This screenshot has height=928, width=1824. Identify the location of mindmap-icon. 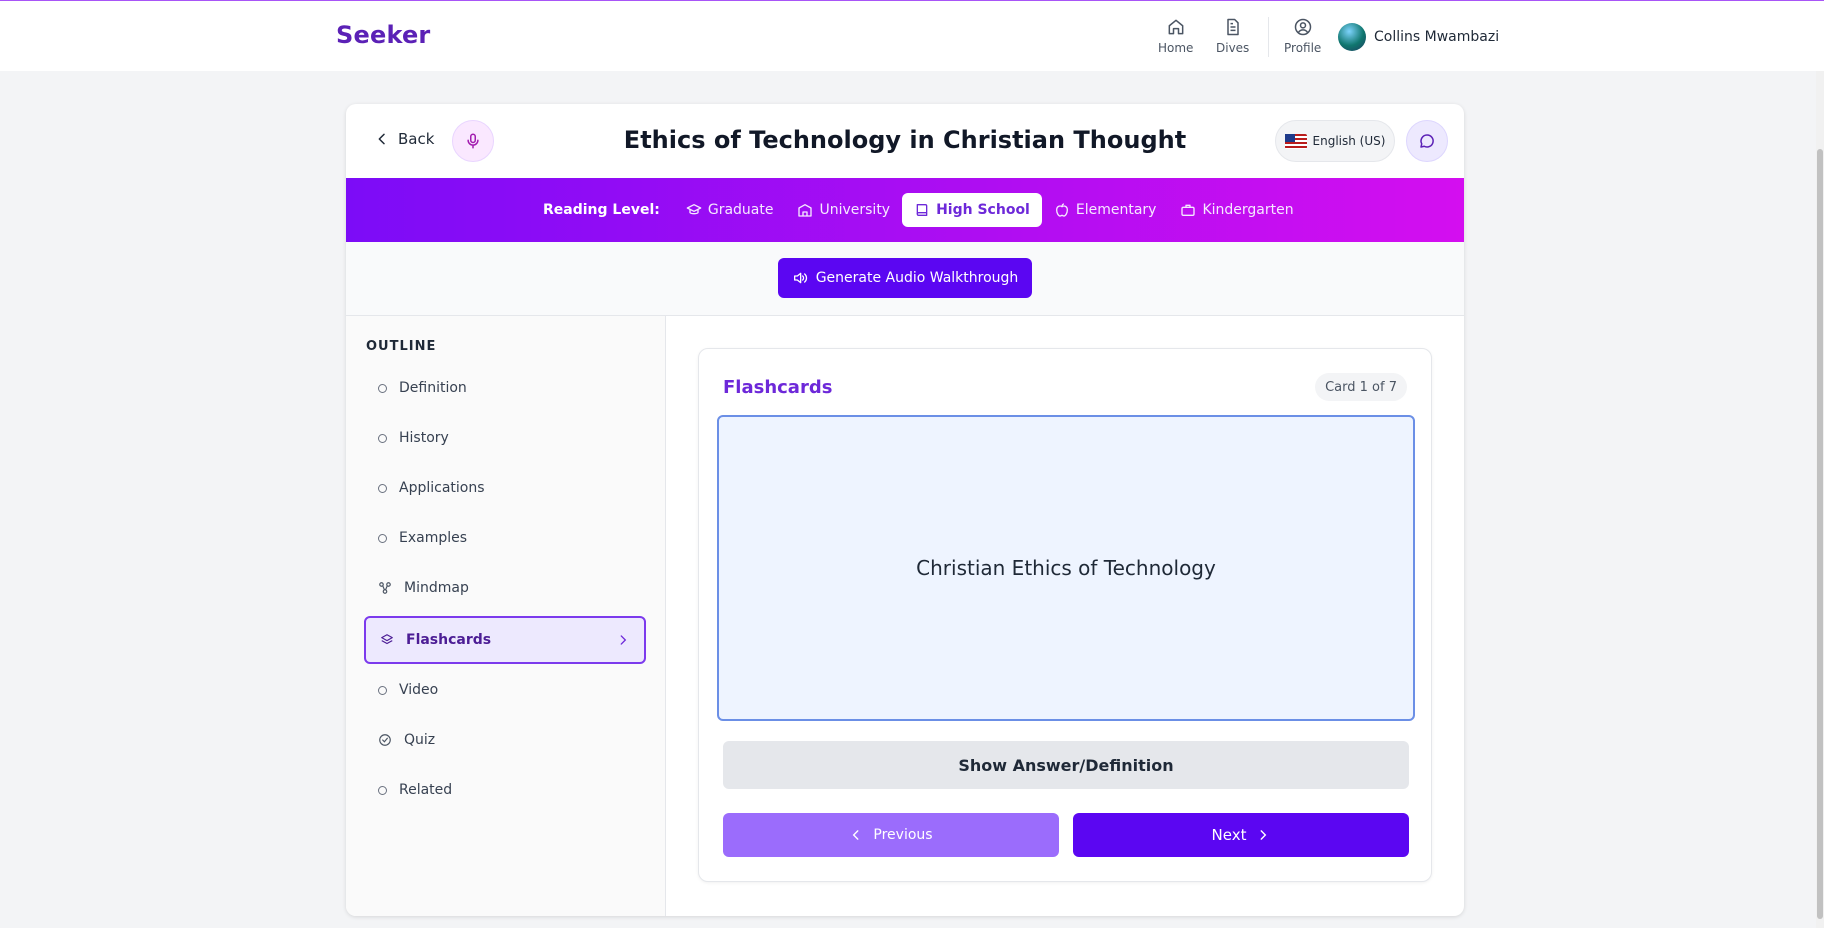
(385, 588).